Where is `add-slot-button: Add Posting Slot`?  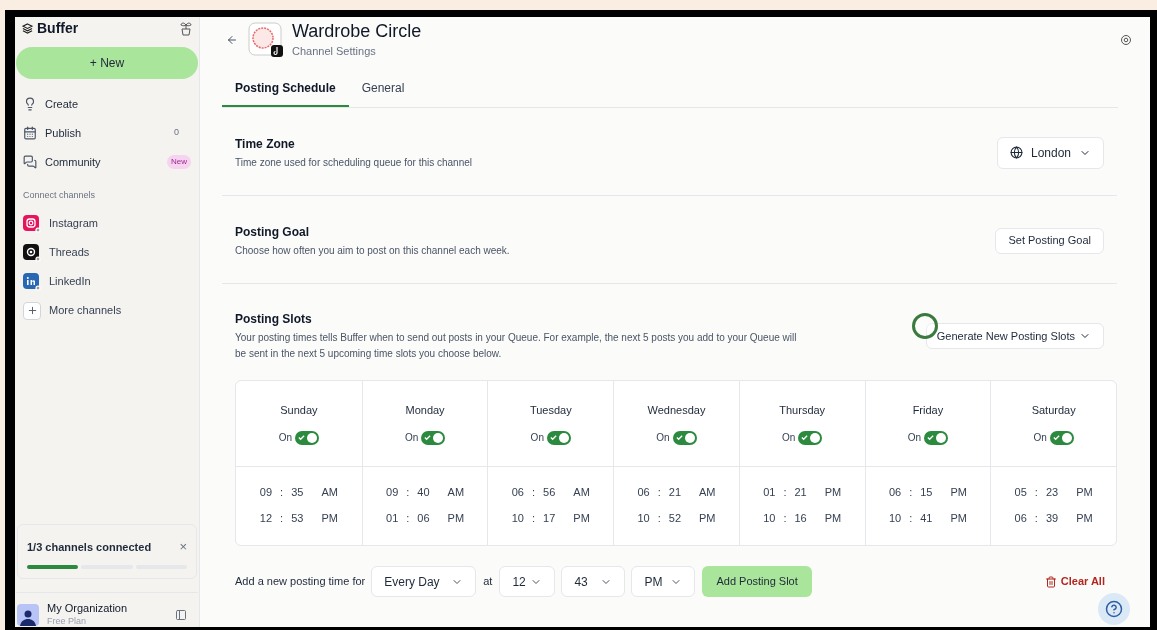 add-slot-button: Add Posting Slot is located at coordinates (757, 581).